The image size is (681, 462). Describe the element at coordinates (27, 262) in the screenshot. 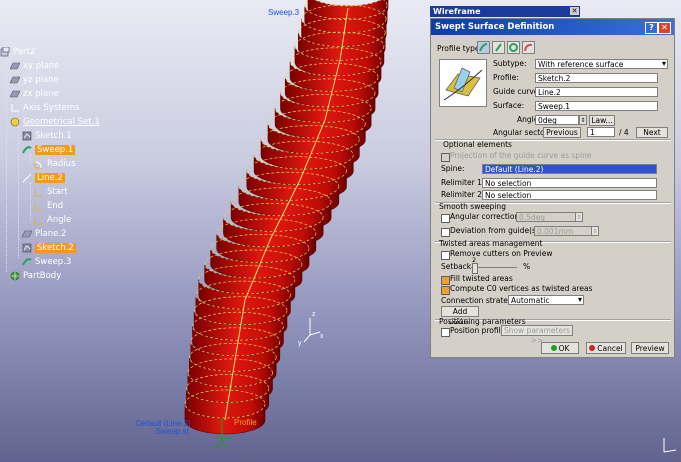

I see `sweep-icon` at that location.